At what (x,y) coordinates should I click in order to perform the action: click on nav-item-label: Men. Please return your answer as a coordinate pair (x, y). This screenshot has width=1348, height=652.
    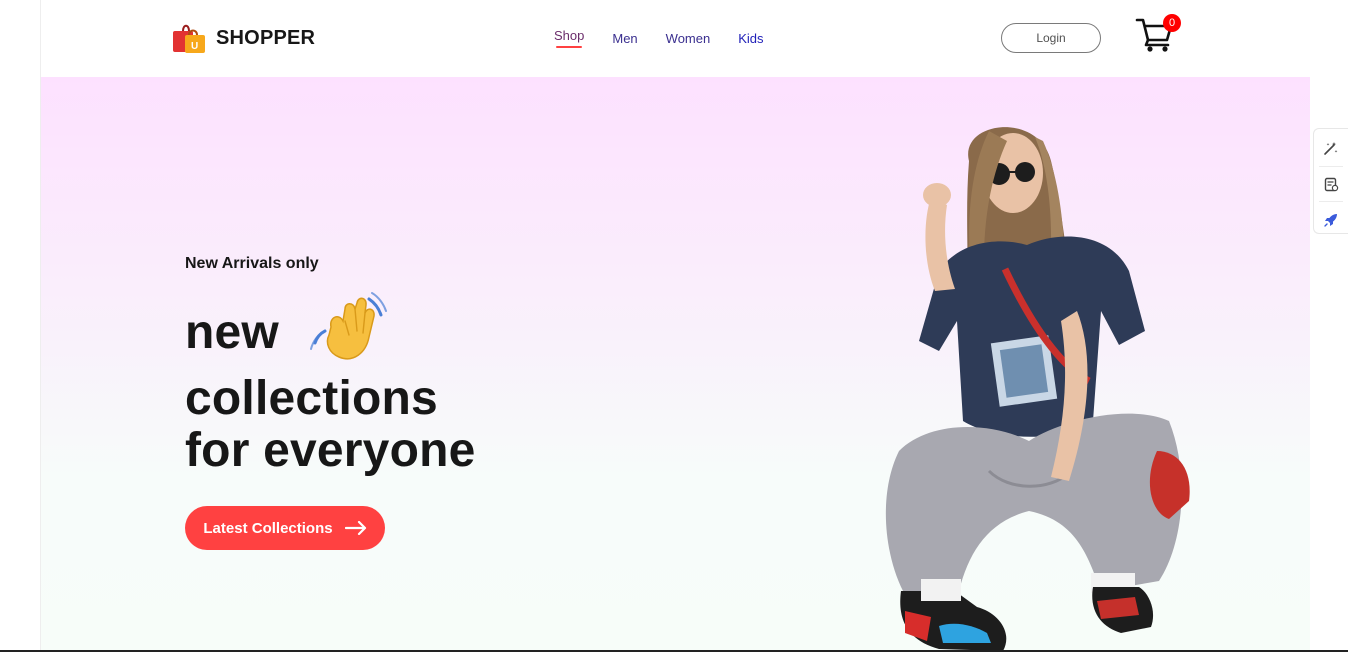
    Looking at the image, I should click on (625, 38).